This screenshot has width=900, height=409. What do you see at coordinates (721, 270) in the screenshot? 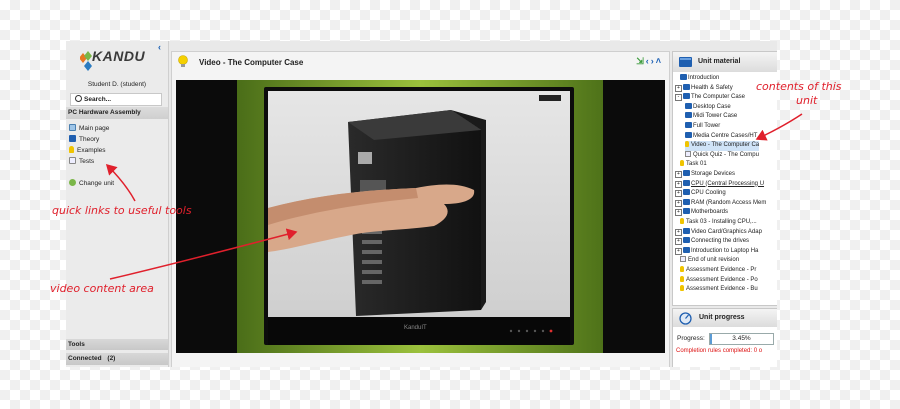
I see `unit-tree-item-label: Assessment Evidence - Pr` at bounding box center [721, 270].